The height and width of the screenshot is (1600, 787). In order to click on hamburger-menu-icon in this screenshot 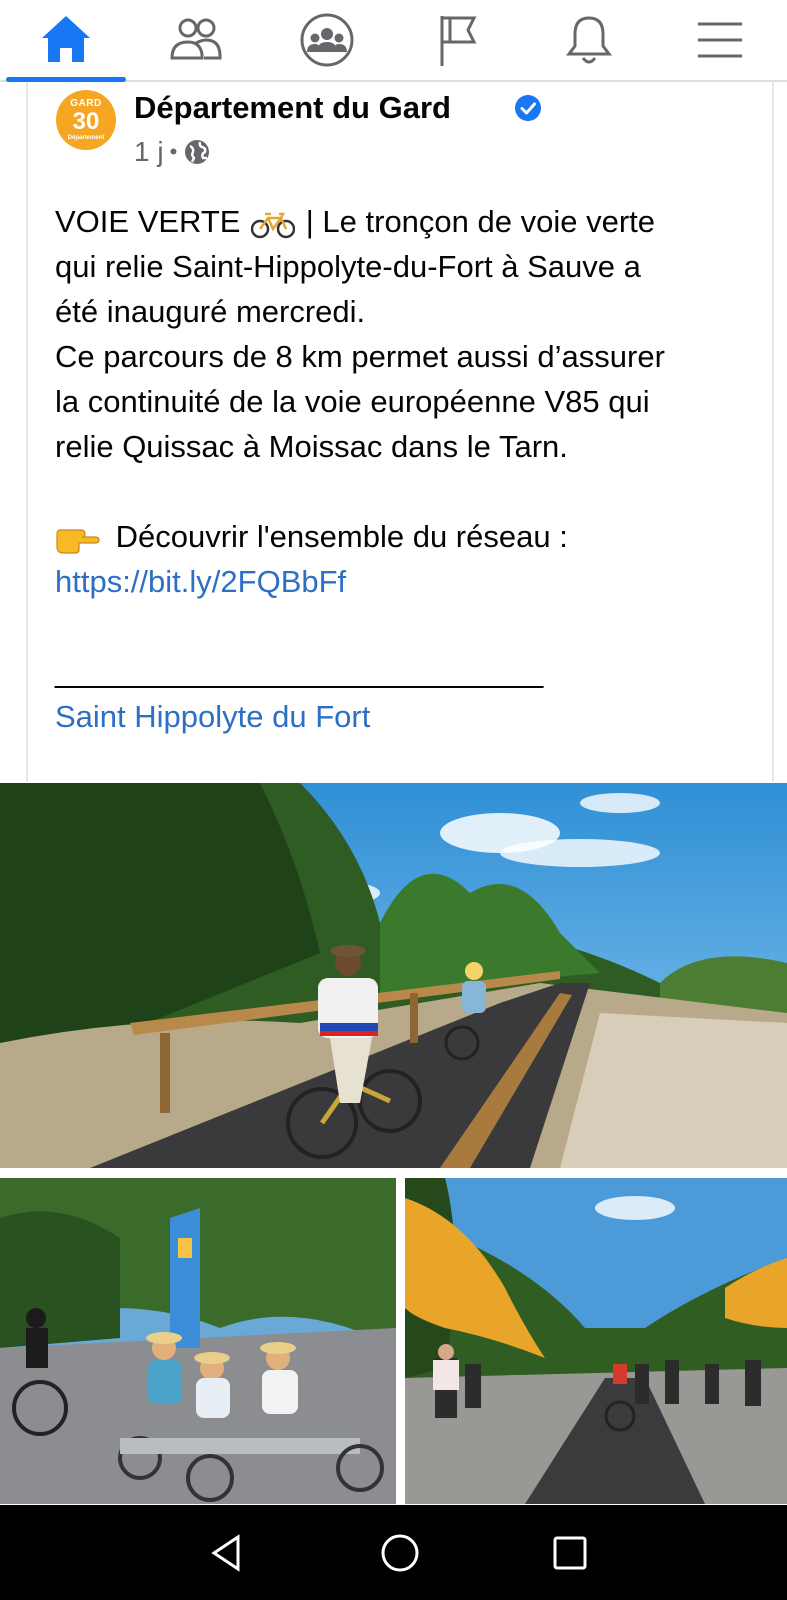, I will do `click(720, 40)`.